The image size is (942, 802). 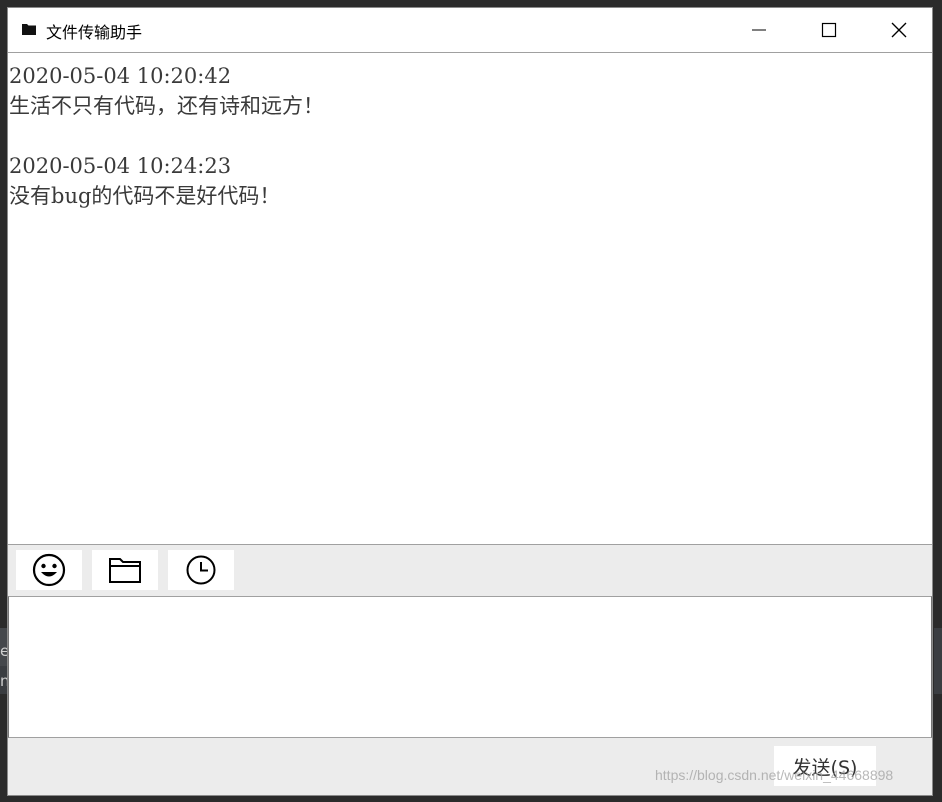 I want to click on message-timestamp: 2020-05-04 10:24:23, so click(x=120, y=166).